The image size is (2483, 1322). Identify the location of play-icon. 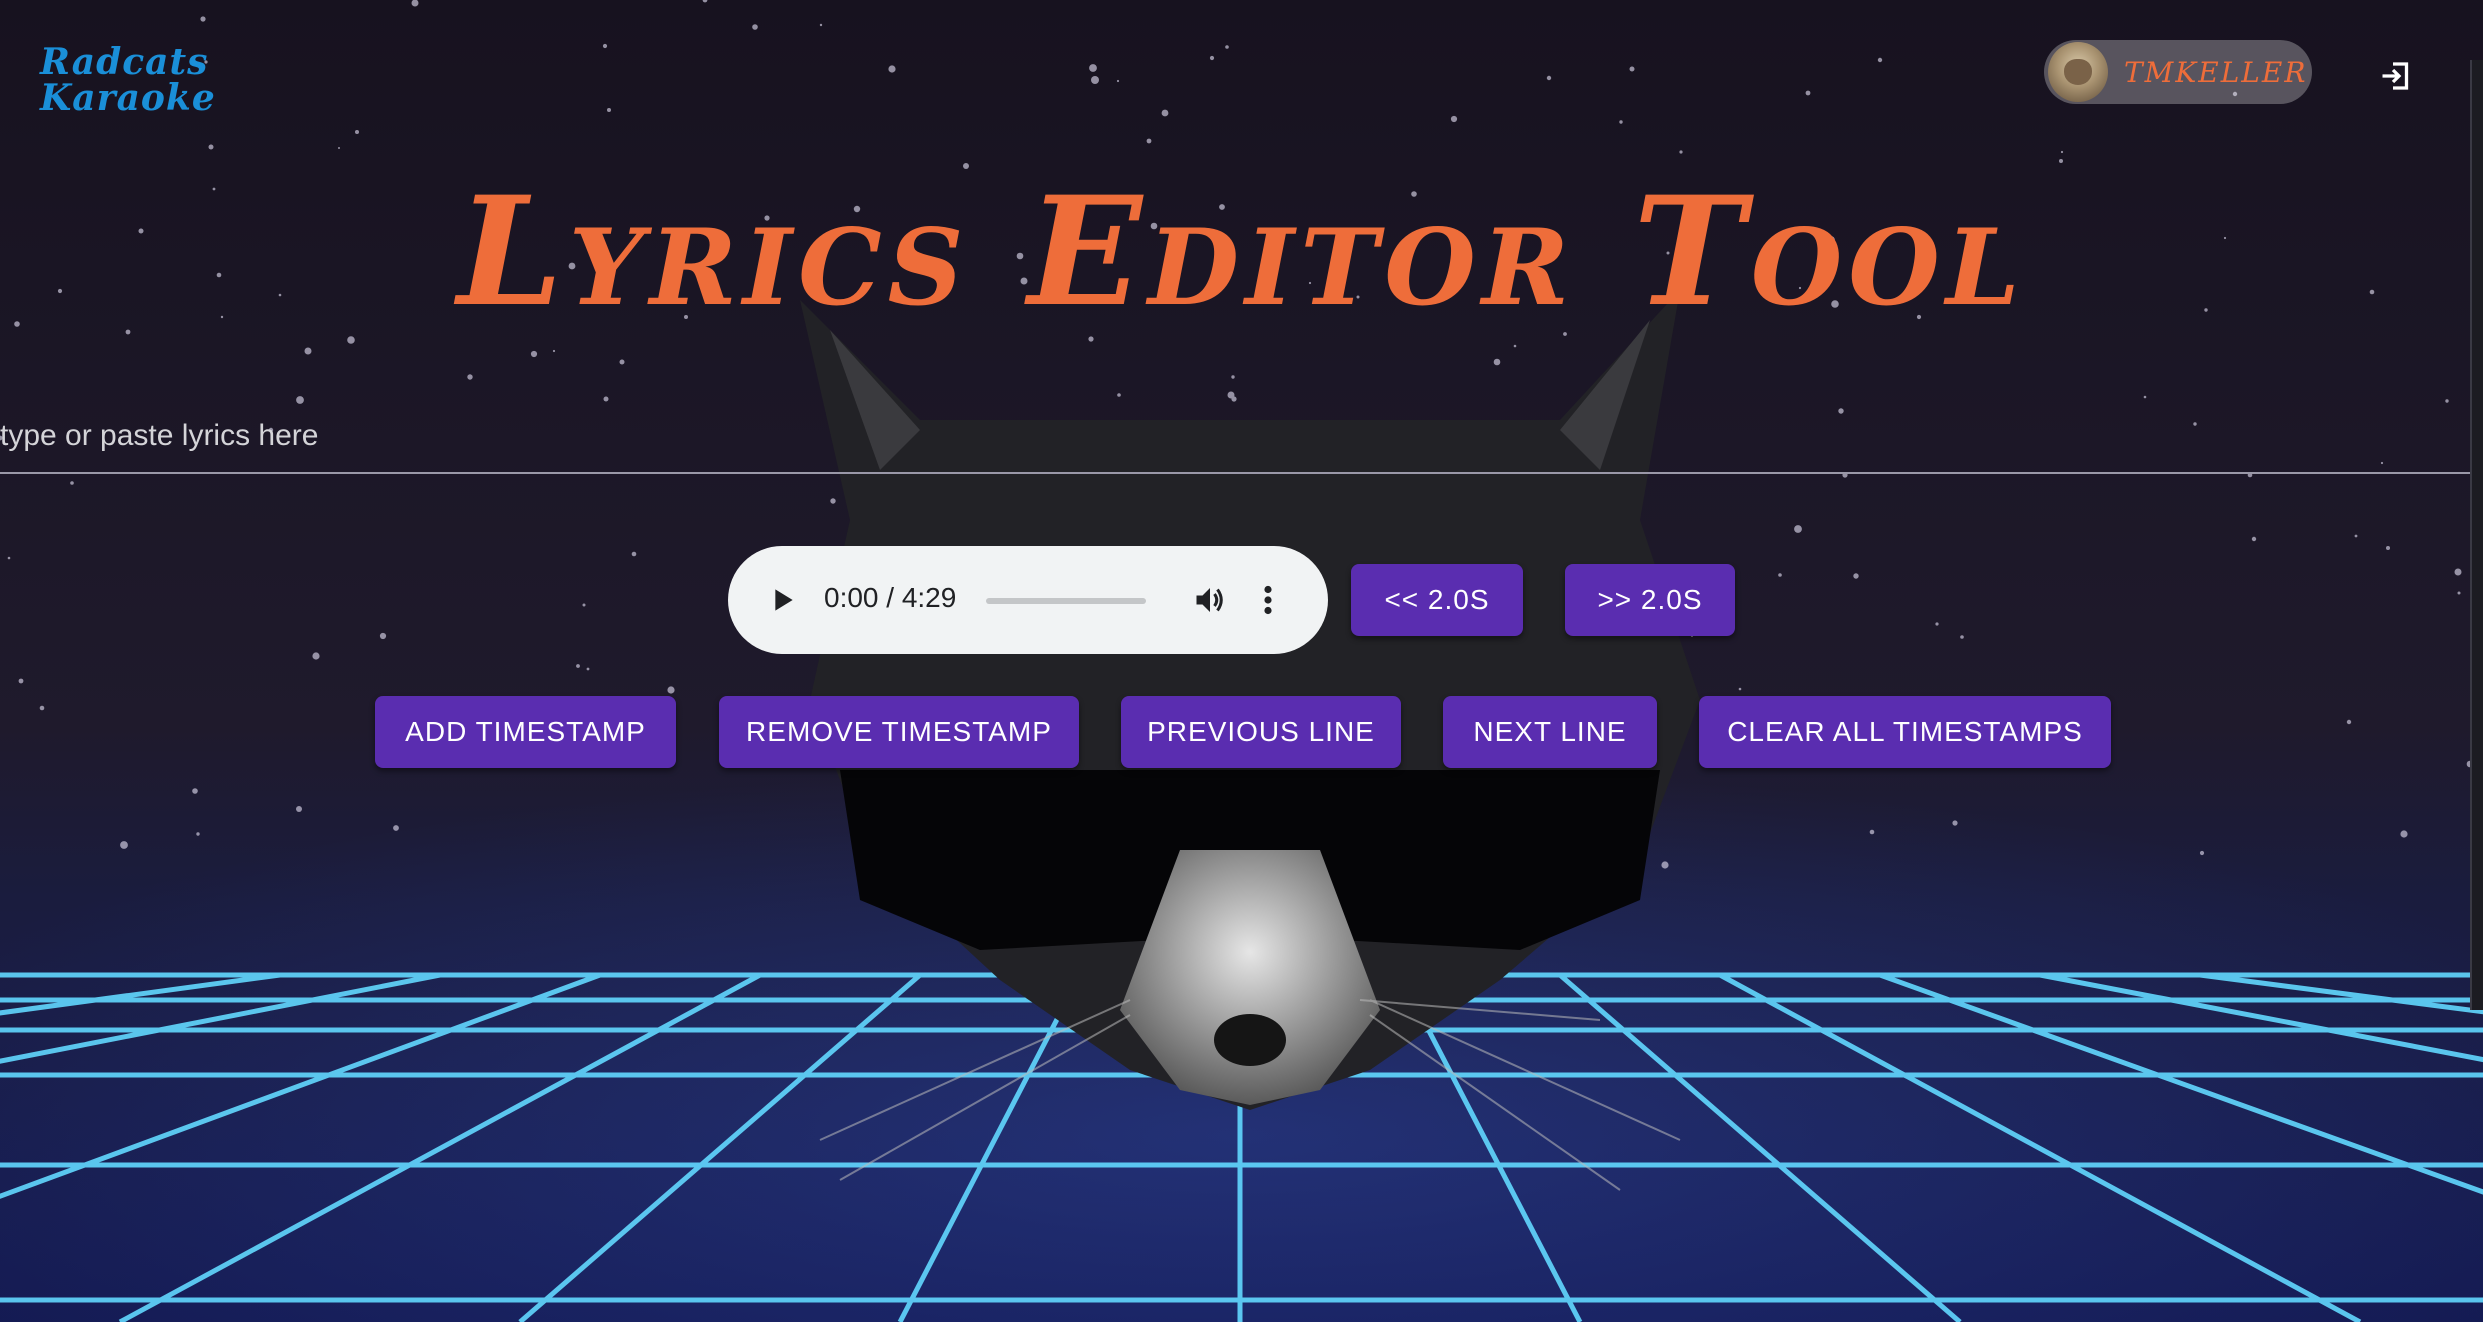
(782, 600).